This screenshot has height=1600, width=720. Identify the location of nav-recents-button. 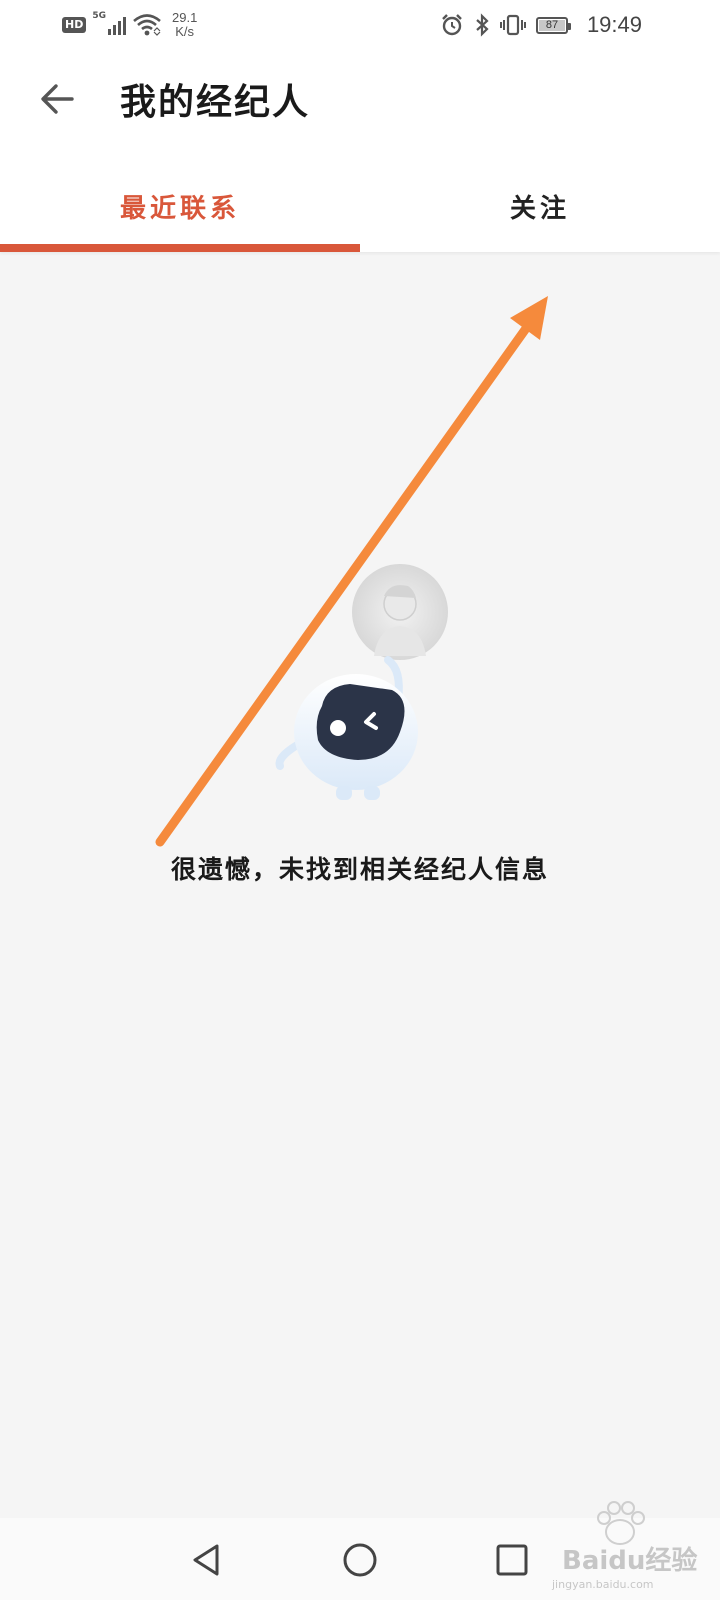
(512, 1560).